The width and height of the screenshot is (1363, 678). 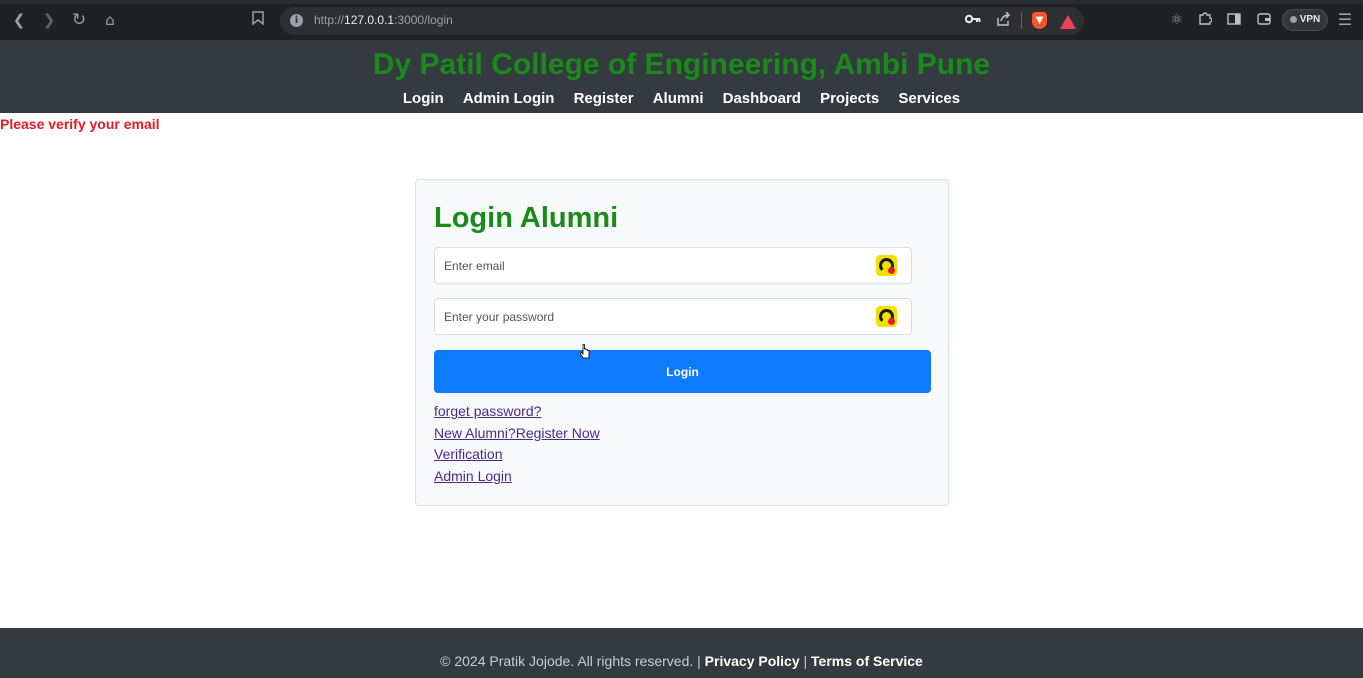 I want to click on nav-login: Login, so click(x=423, y=98).